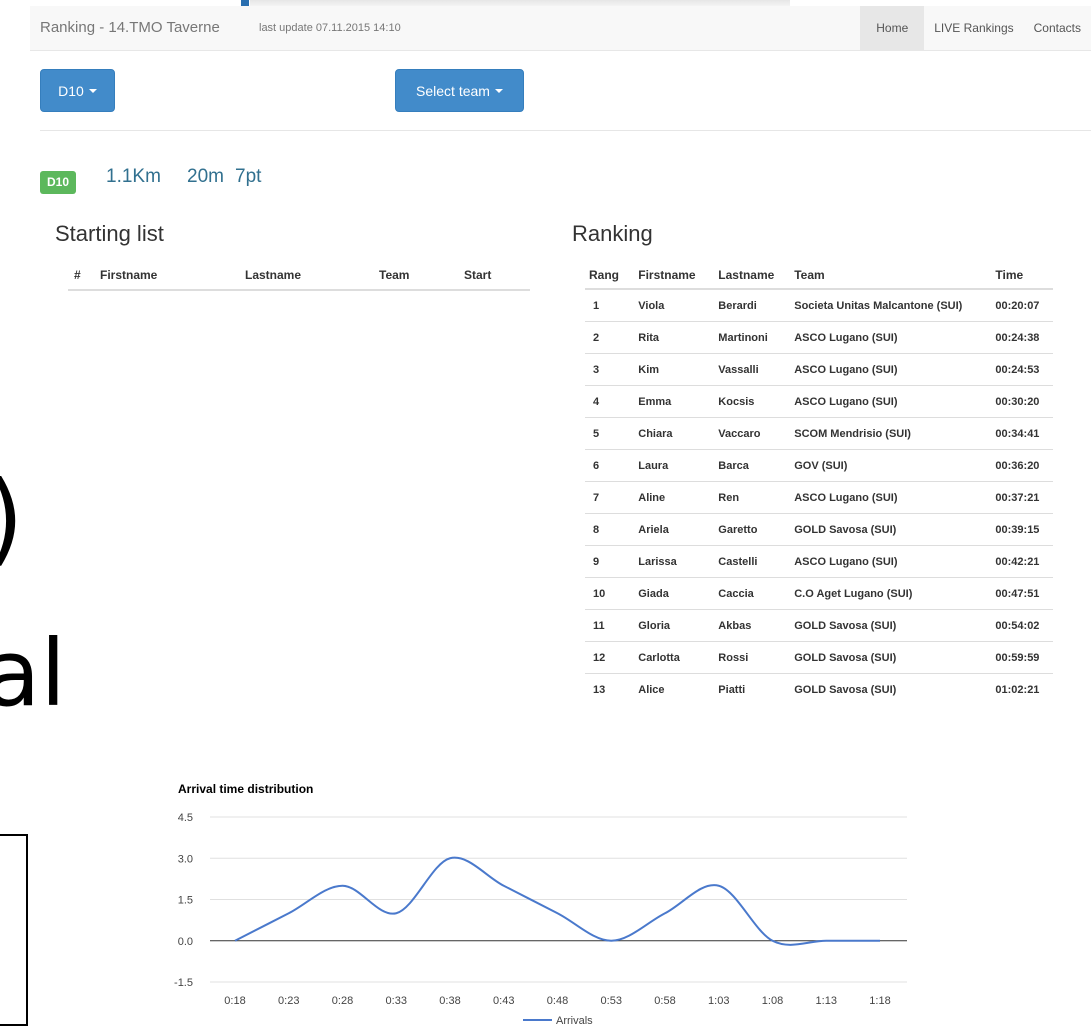 The width and height of the screenshot is (1091, 1026). What do you see at coordinates (1022, 433) in the screenshot?
I see `time-cell: 00:34:41` at bounding box center [1022, 433].